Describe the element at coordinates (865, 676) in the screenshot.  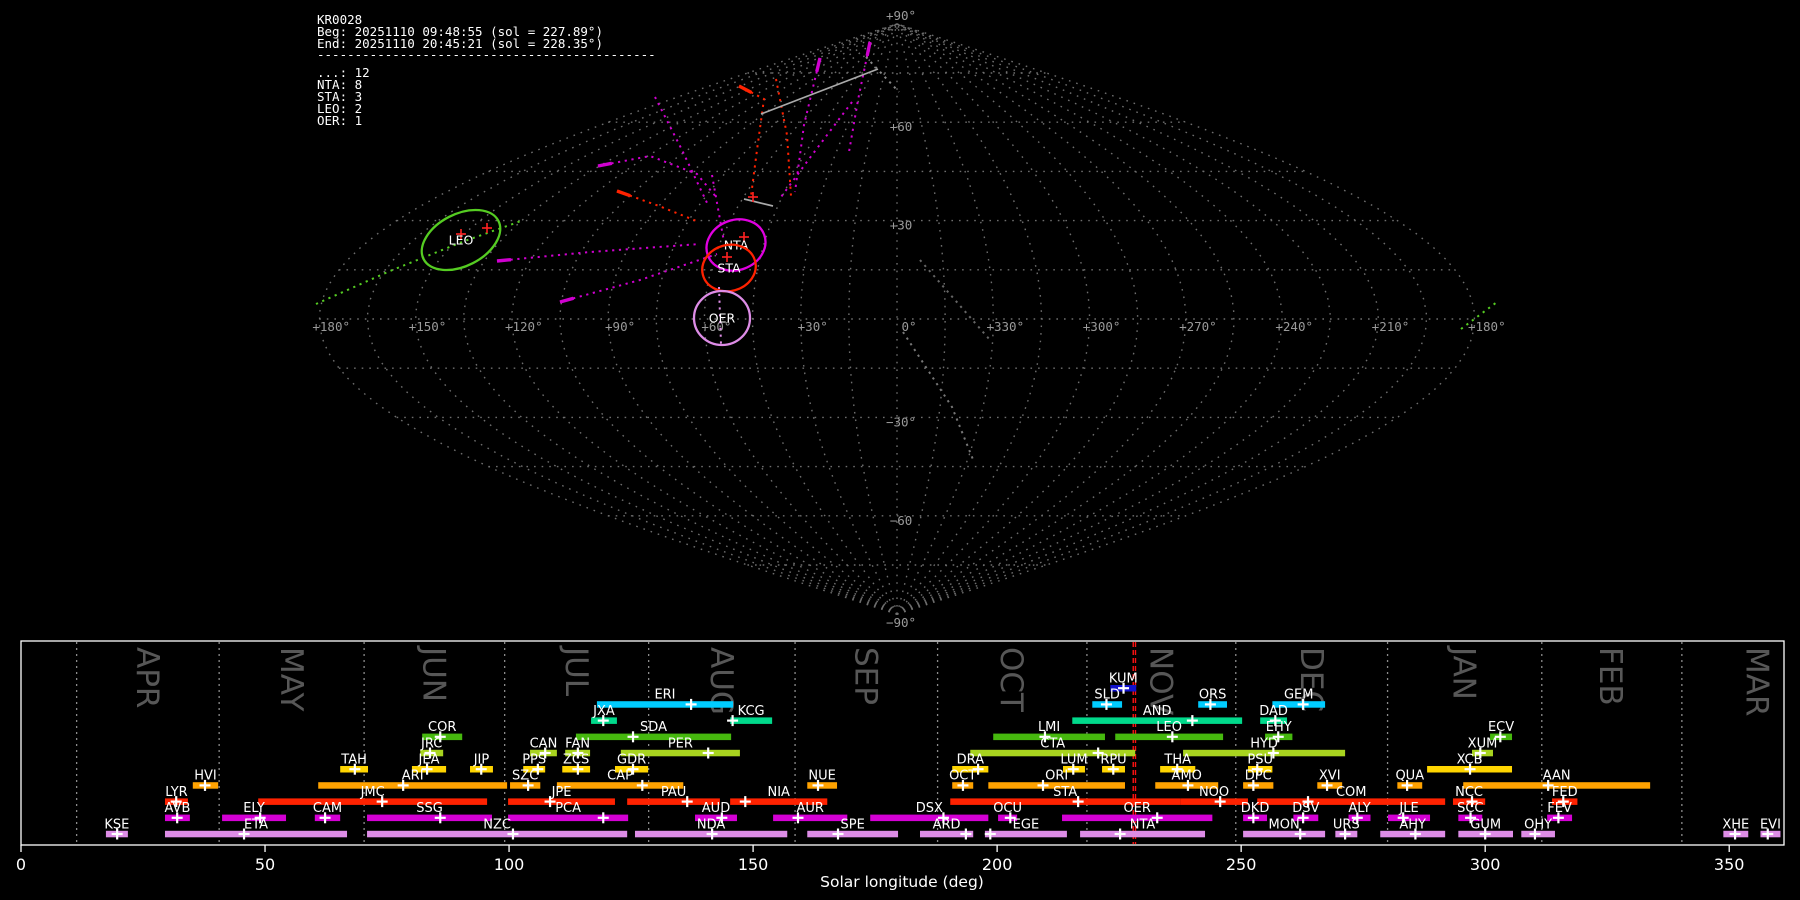
I see `month-label-sep: SEP` at that location.